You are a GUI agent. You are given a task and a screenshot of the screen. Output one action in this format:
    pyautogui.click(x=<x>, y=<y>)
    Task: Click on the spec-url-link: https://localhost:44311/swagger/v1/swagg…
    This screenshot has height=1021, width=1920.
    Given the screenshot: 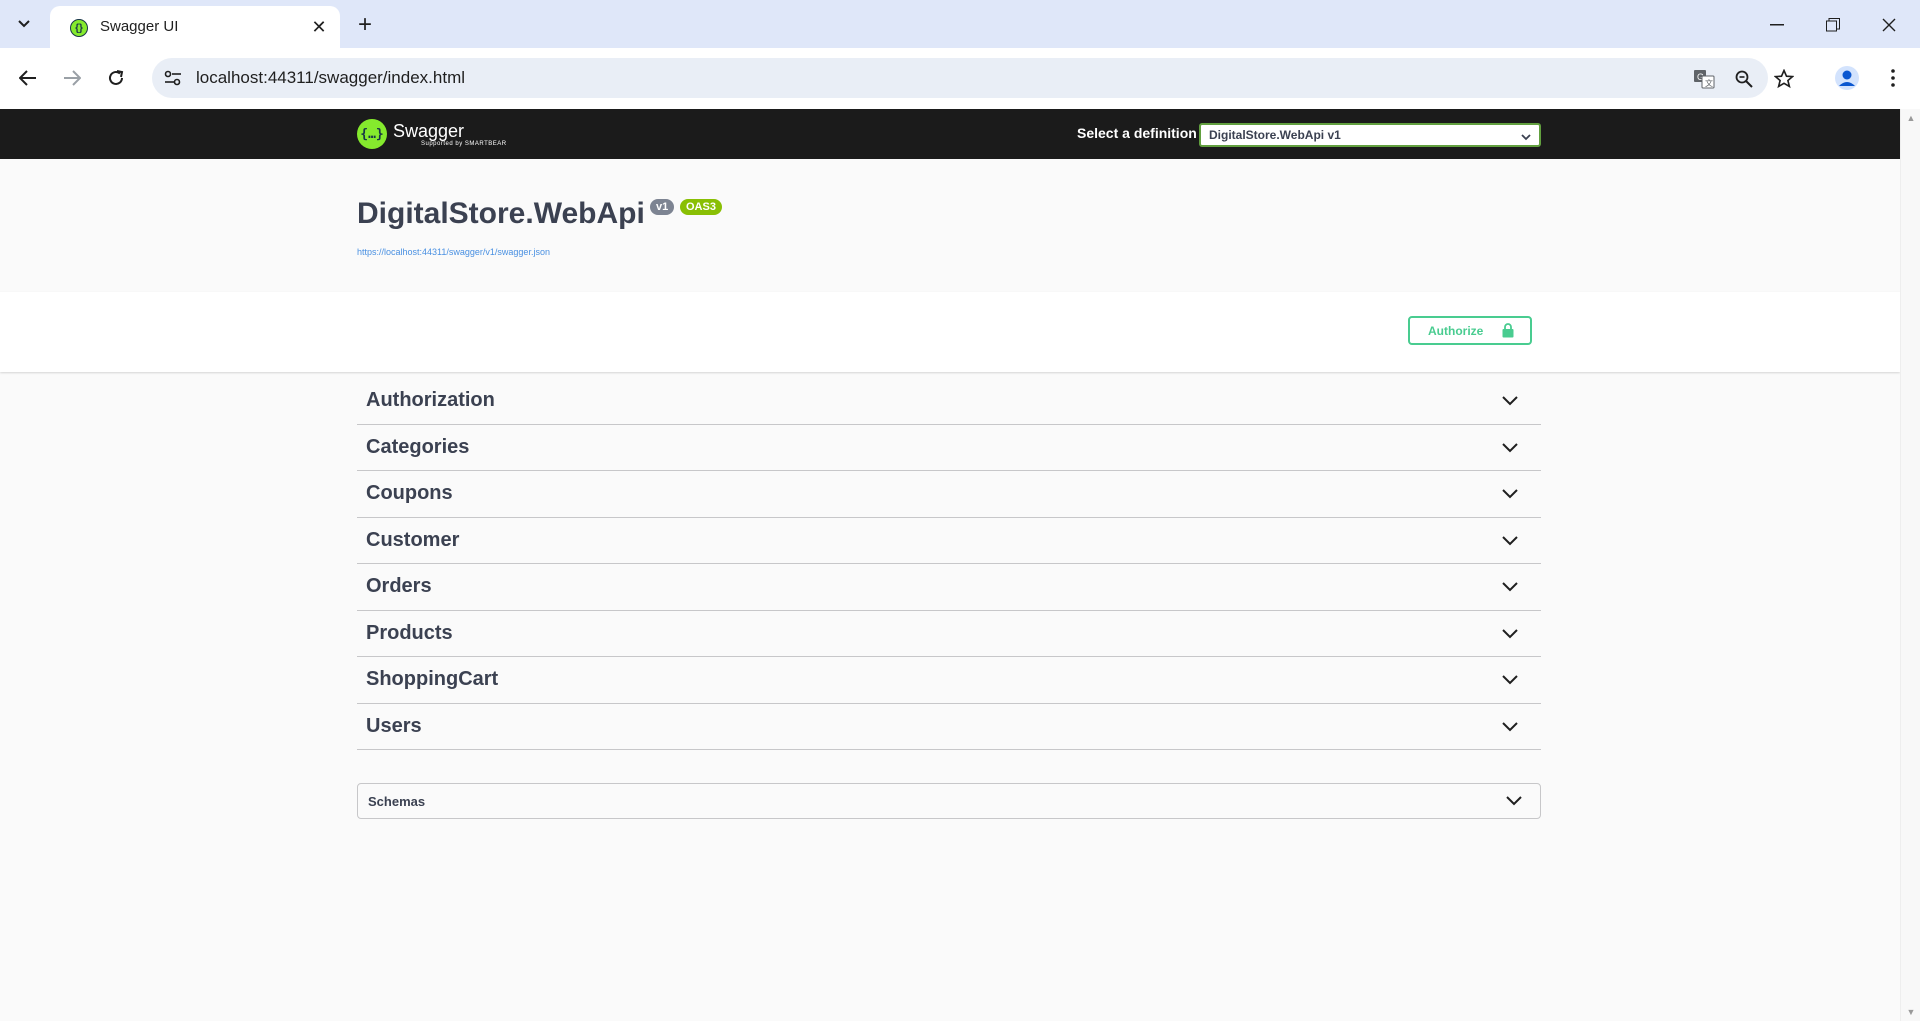 What is the action you would take?
    pyautogui.click(x=453, y=252)
    